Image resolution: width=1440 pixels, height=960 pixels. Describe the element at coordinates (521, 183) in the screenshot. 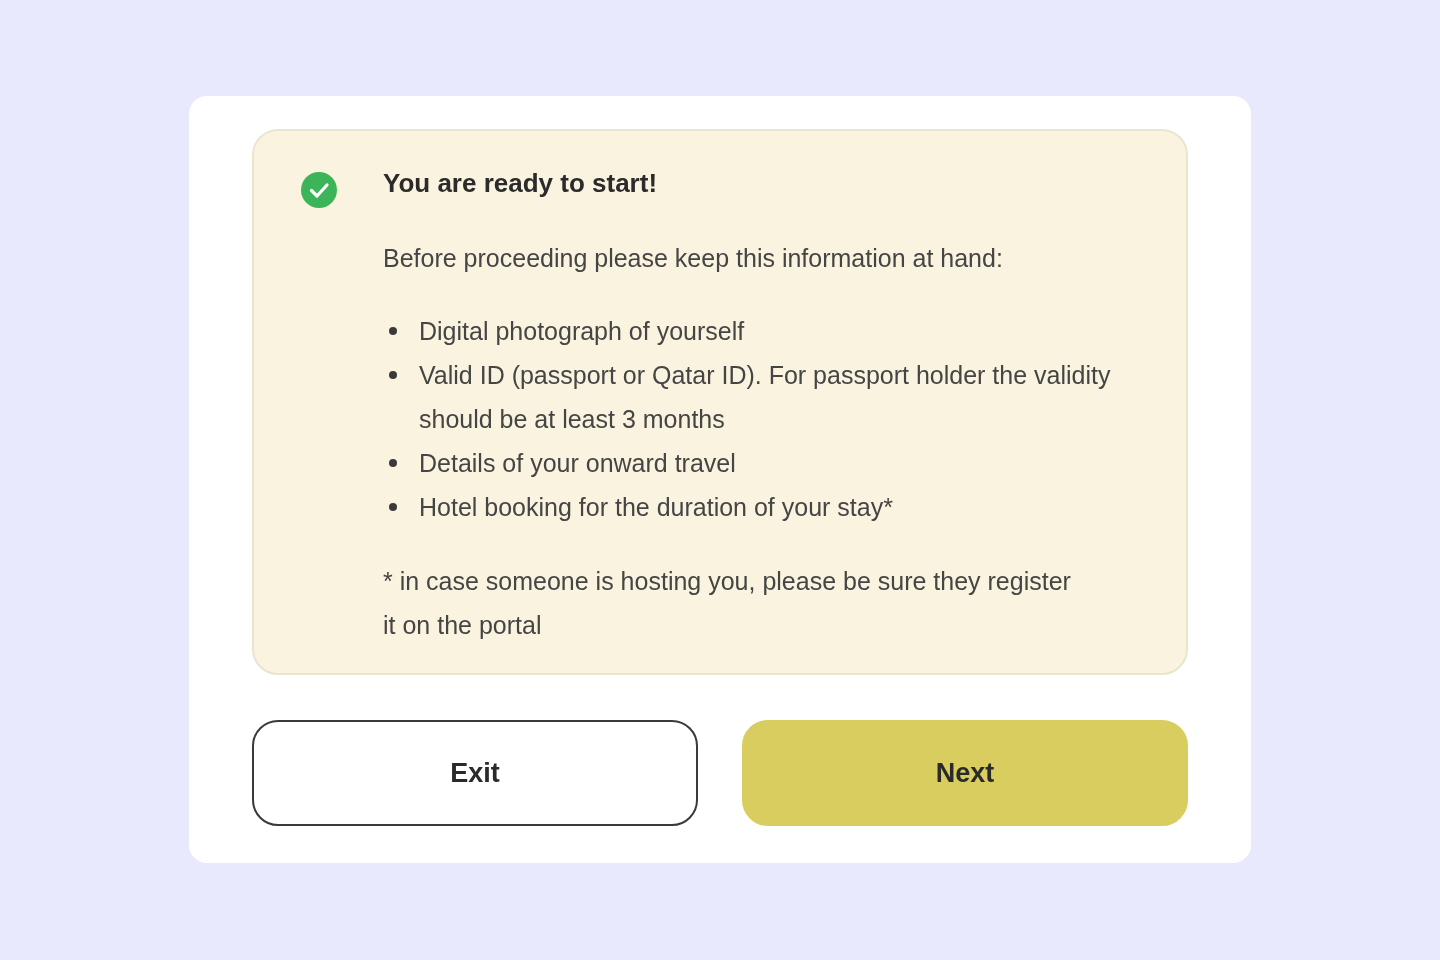

I see `notice-title: You are ready to start!` at that location.